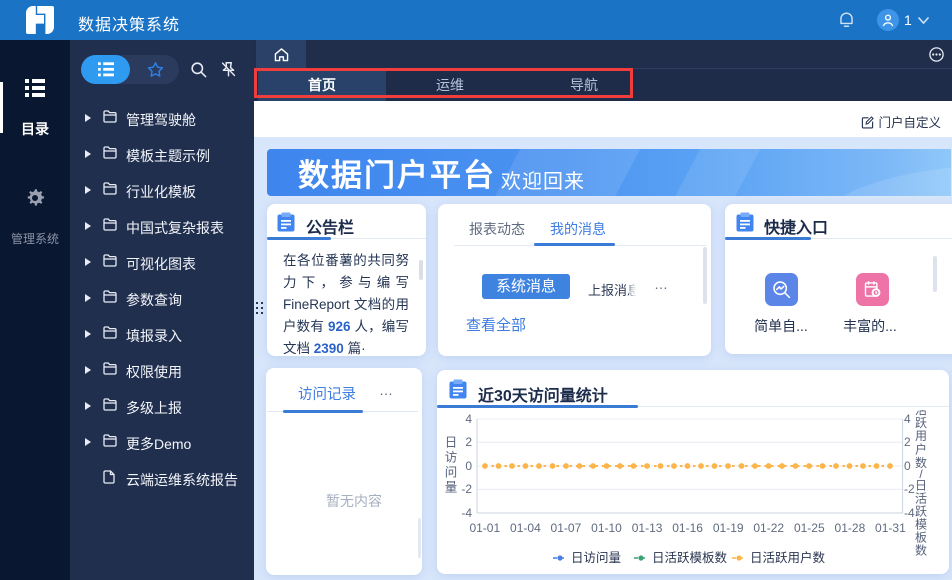 The image size is (952, 580). I want to click on svg-text: 01-04, so click(525, 528).